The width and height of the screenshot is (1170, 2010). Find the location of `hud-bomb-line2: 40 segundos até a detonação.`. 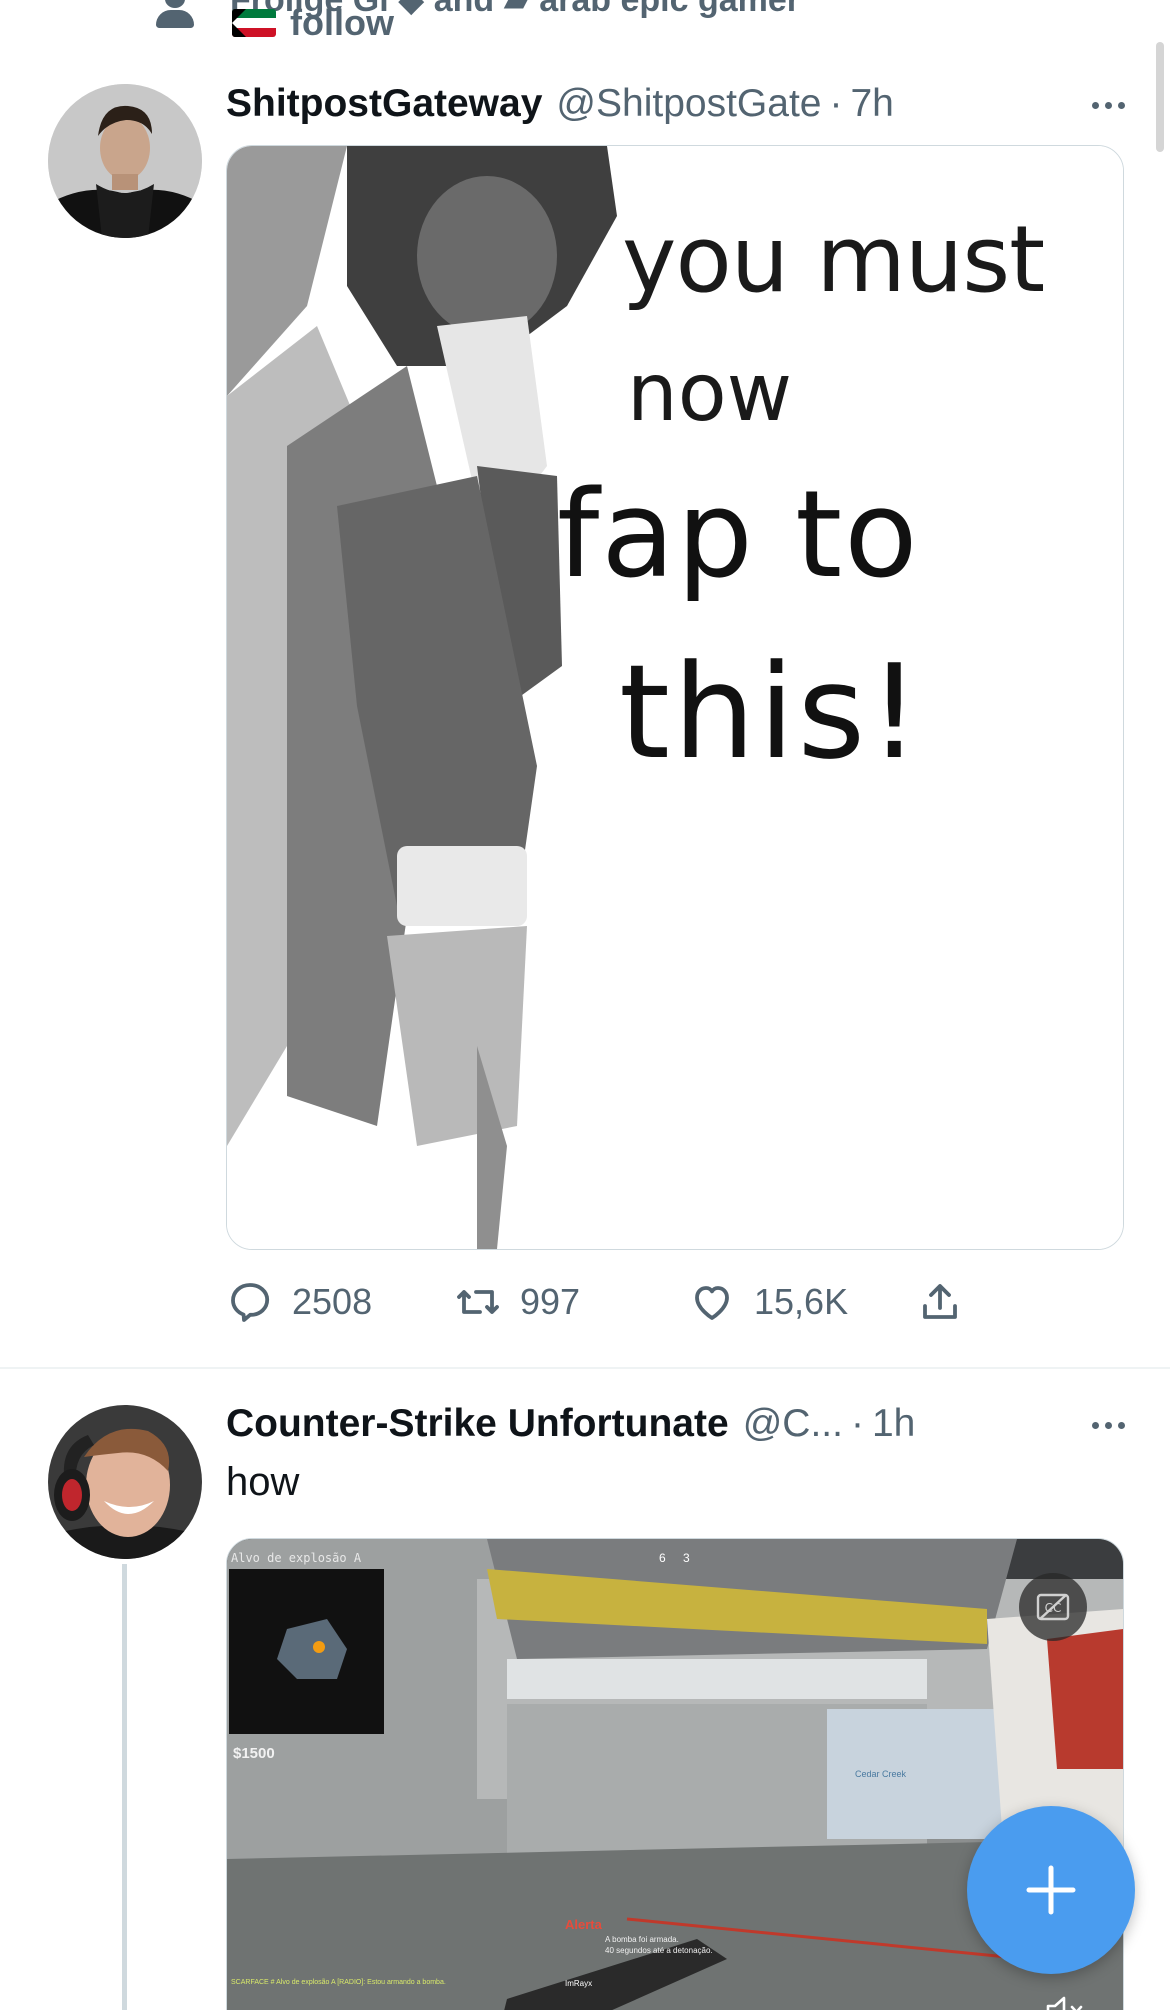

hud-bomb-line2: 40 segundos até a detonação. is located at coordinates (659, 1950).